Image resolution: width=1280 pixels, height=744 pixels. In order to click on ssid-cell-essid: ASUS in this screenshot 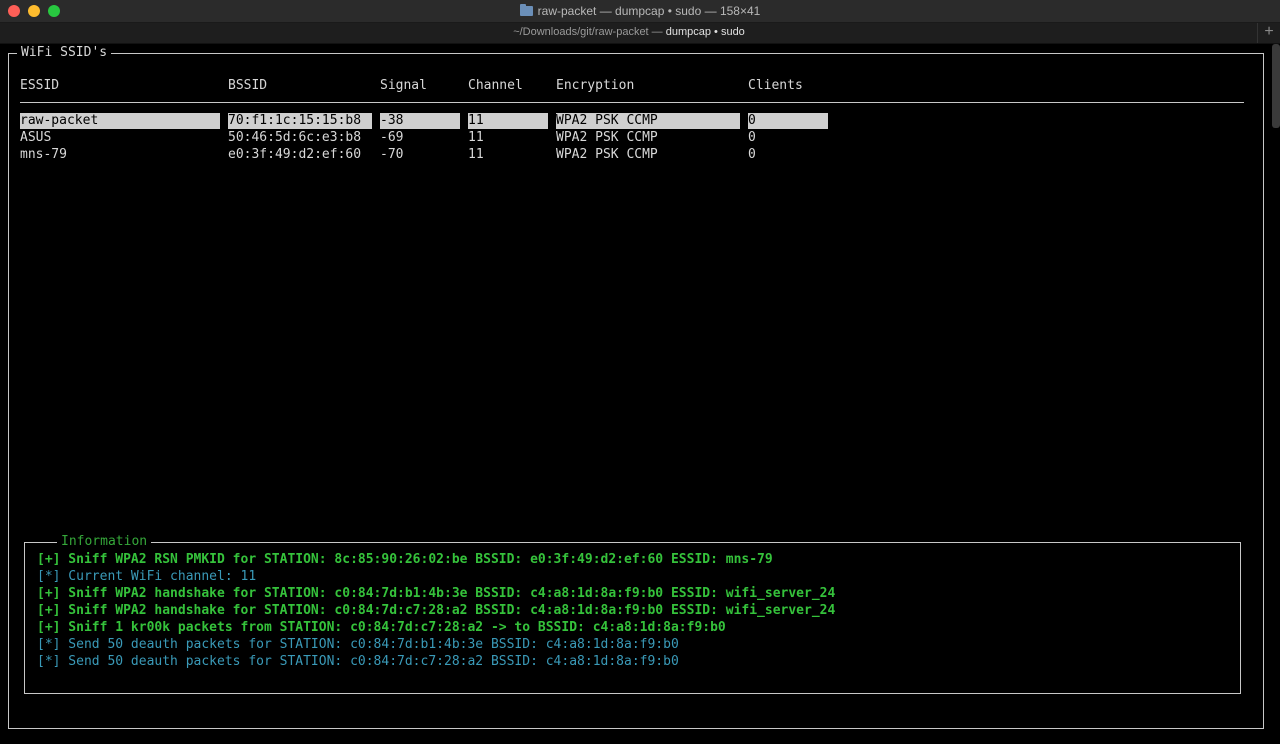, I will do `click(35, 138)`.